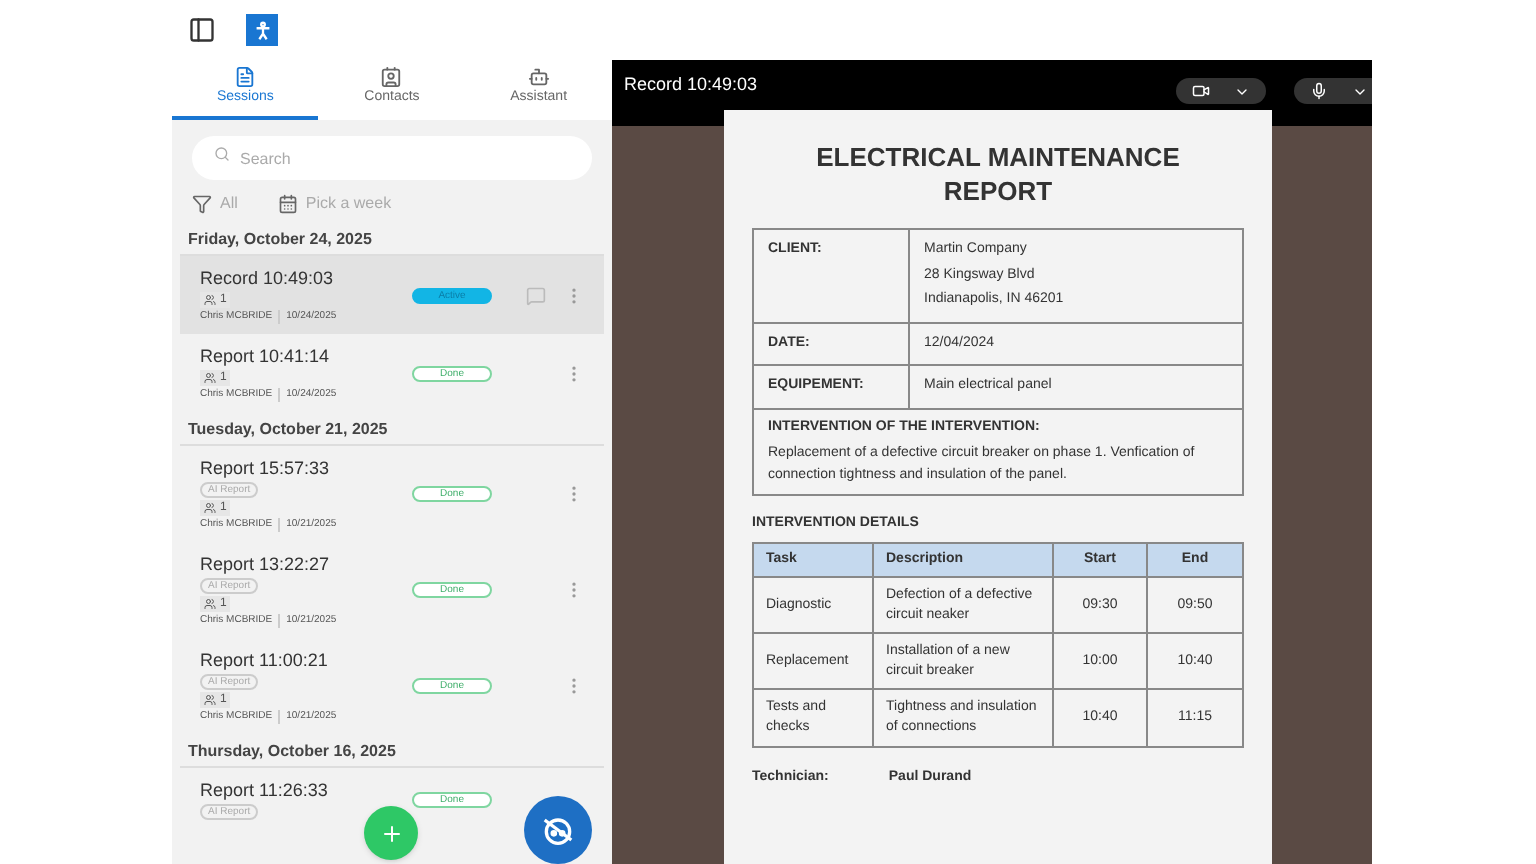 Image resolution: width=1536 pixels, height=864 pixels. I want to click on search-field: Search, so click(392, 158).